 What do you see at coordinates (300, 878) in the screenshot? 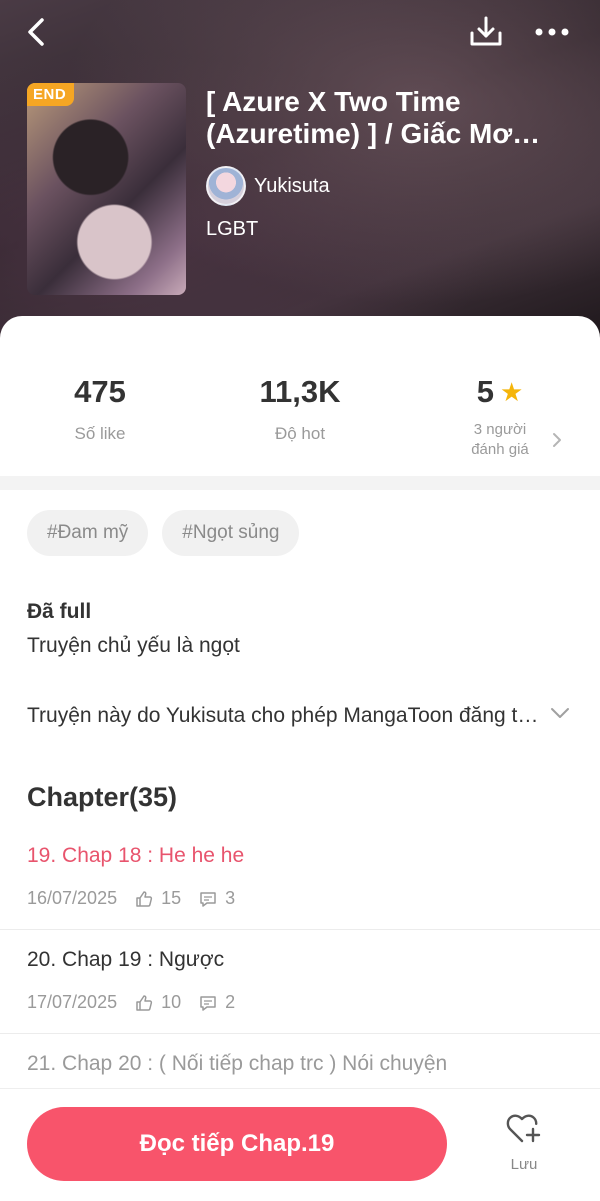
I see `chapter-row: 19. Chap 18 : He he he 16/07/2025 15 3` at bounding box center [300, 878].